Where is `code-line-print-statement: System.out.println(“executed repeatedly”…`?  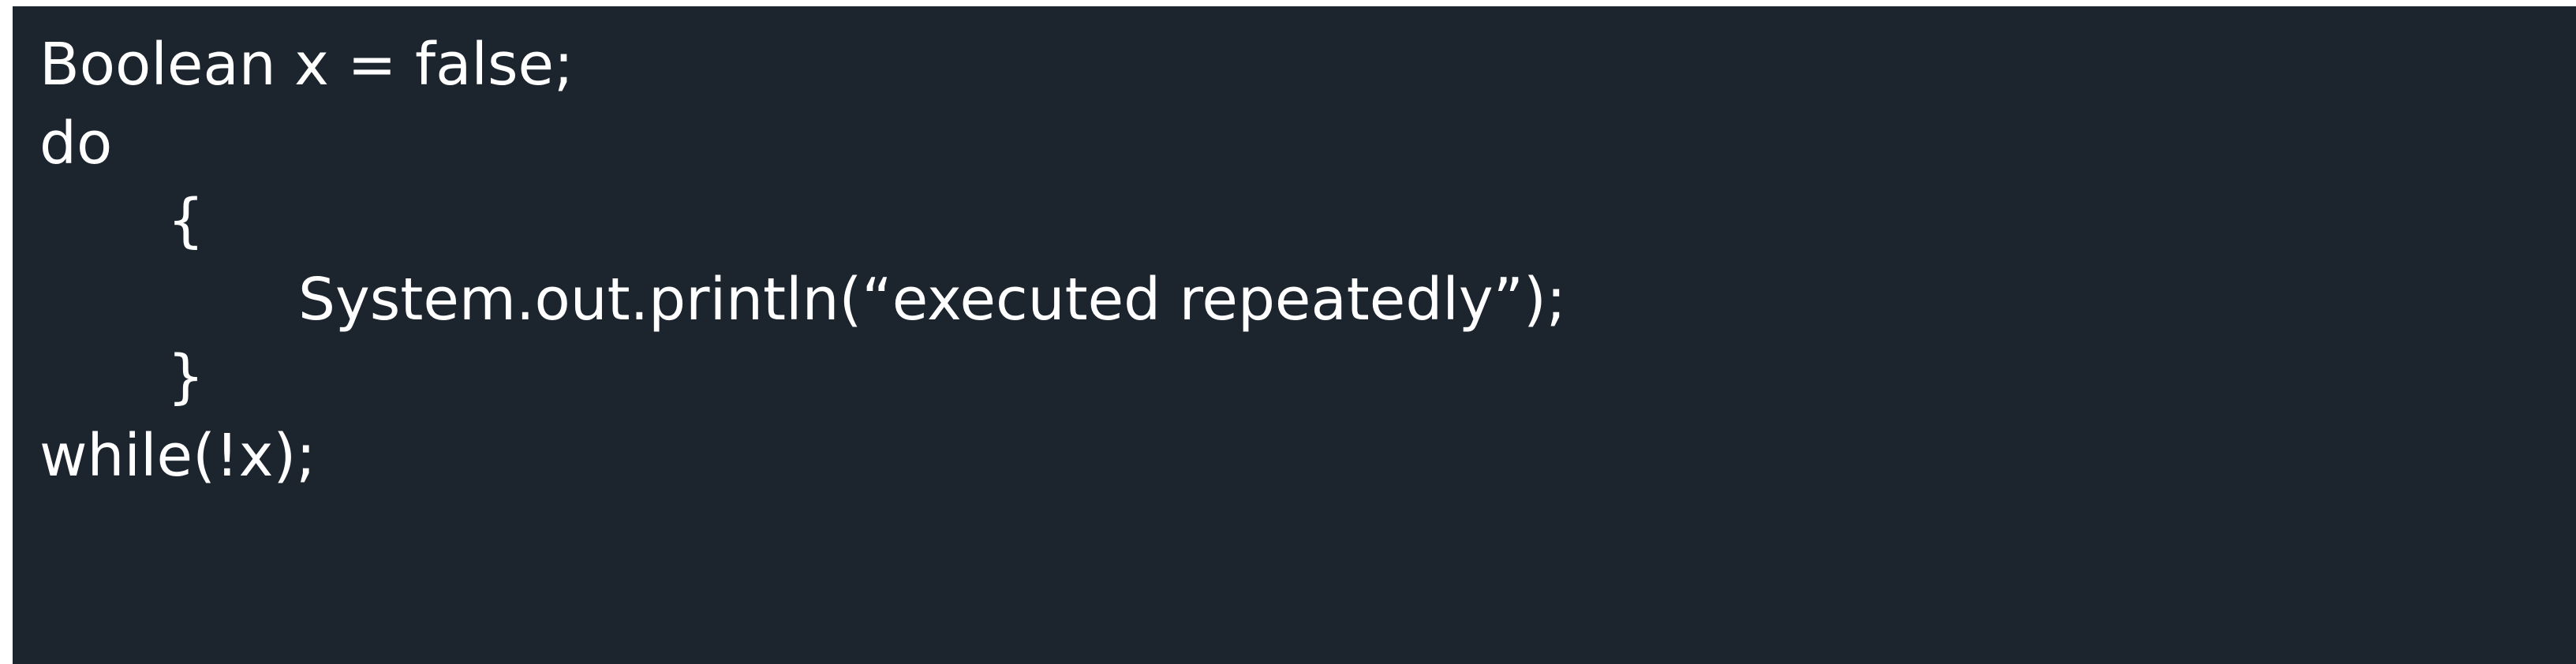
code-line-print-statement: System.out.println(“executed repeatedly”… is located at coordinates (932, 300).